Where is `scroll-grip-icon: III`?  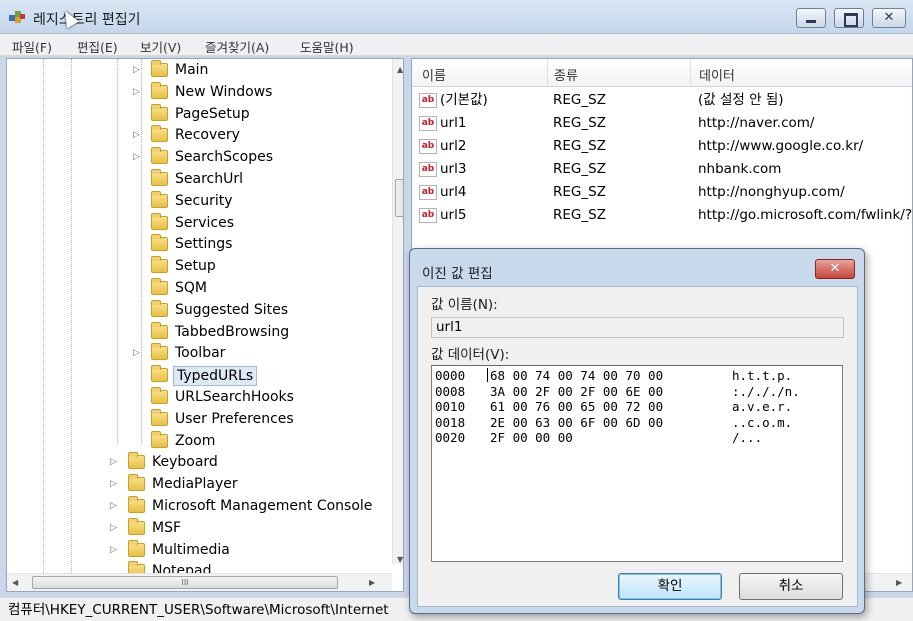
scroll-grip-icon: III is located at coordinates (185, 582).